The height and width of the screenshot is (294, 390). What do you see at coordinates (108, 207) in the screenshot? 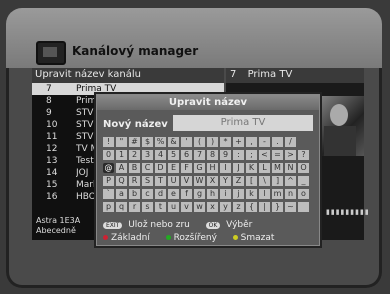
I see `keyboard-key: p` at bounding box center [108, 207].